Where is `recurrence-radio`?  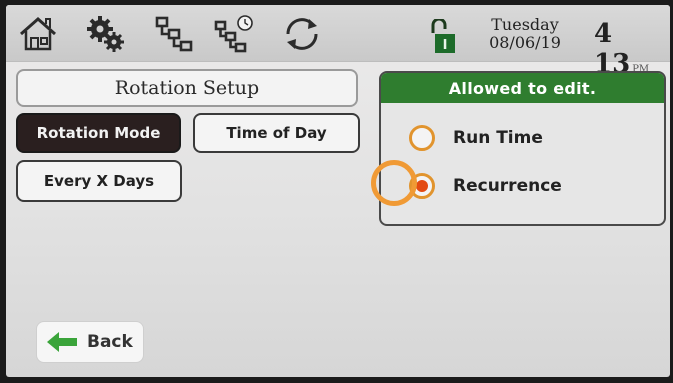
recurrence-radio is located at coordinates (422, 186).